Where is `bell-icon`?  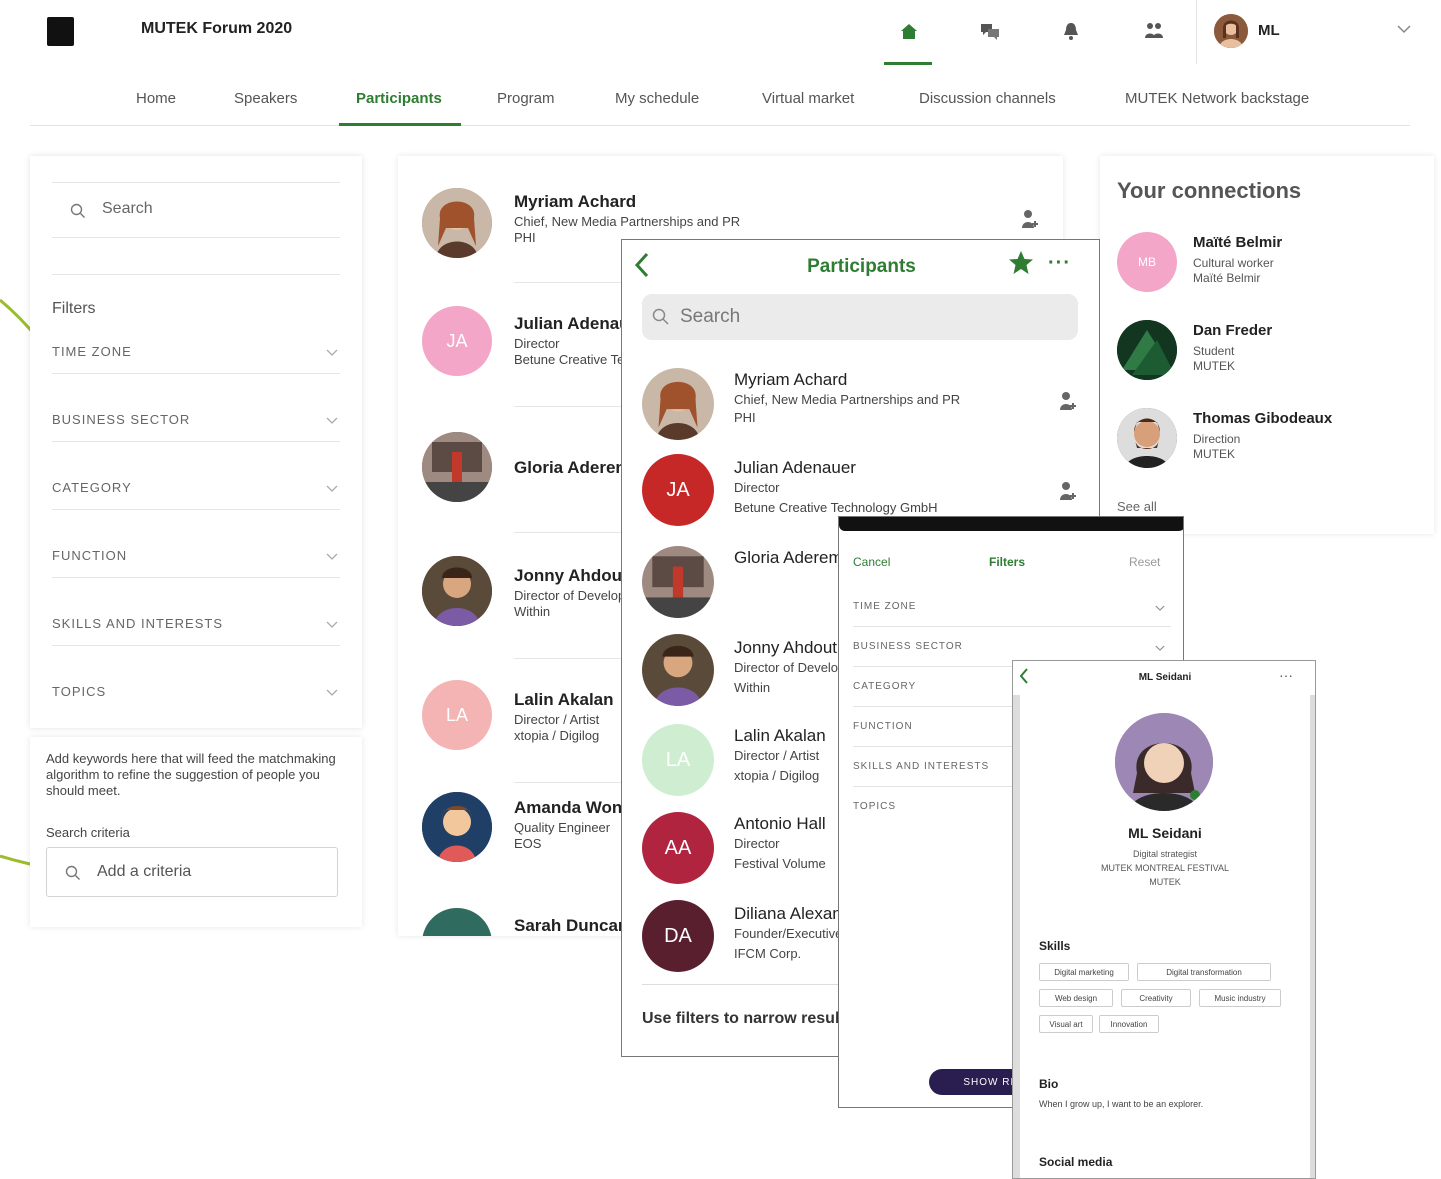 bell-icon is located at coordinates (1071, 31).